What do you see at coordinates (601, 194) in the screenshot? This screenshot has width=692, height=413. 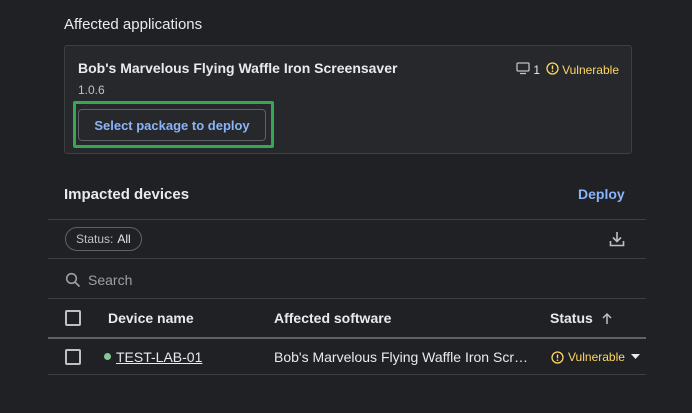 I see `deploy-link: Deploy` at bounding box center [601, 194].